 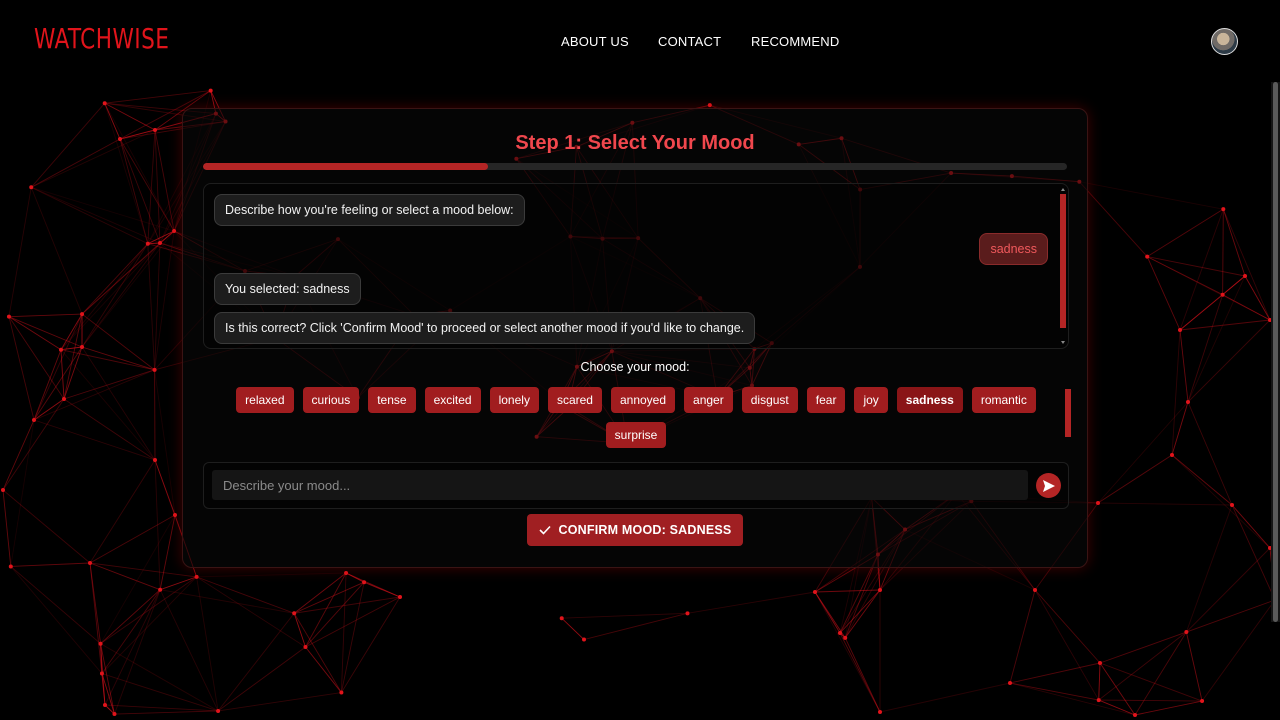 I want to click on mood-annoyed-button: annoyed, so click(x=643, y=400).